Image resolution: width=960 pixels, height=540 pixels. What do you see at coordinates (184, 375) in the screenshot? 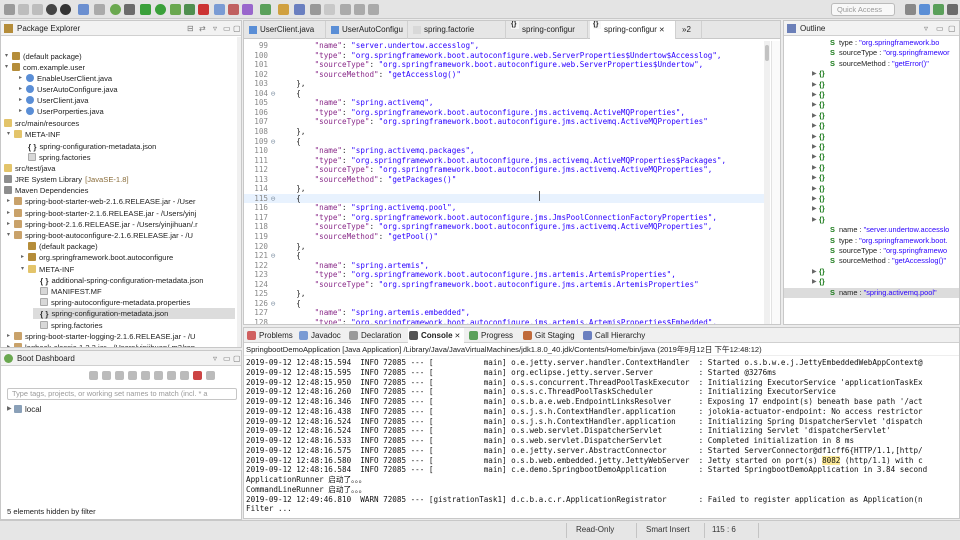
I see `filter-icon` at bounding box center [184, 375].